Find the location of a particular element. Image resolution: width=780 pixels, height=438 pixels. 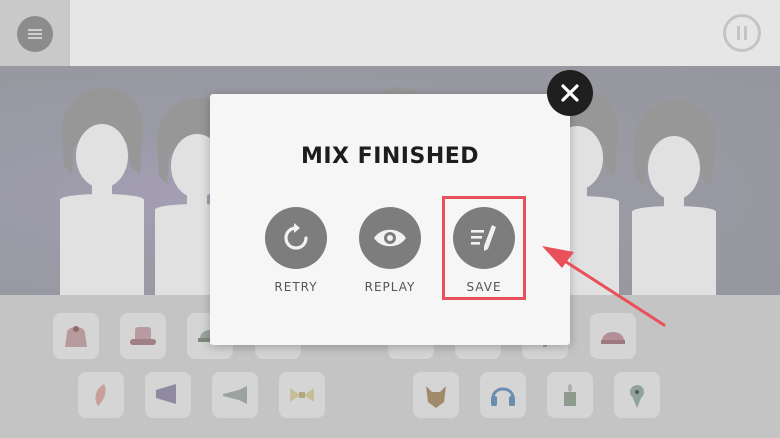

pause-icon is located at coordinates (742, 33).